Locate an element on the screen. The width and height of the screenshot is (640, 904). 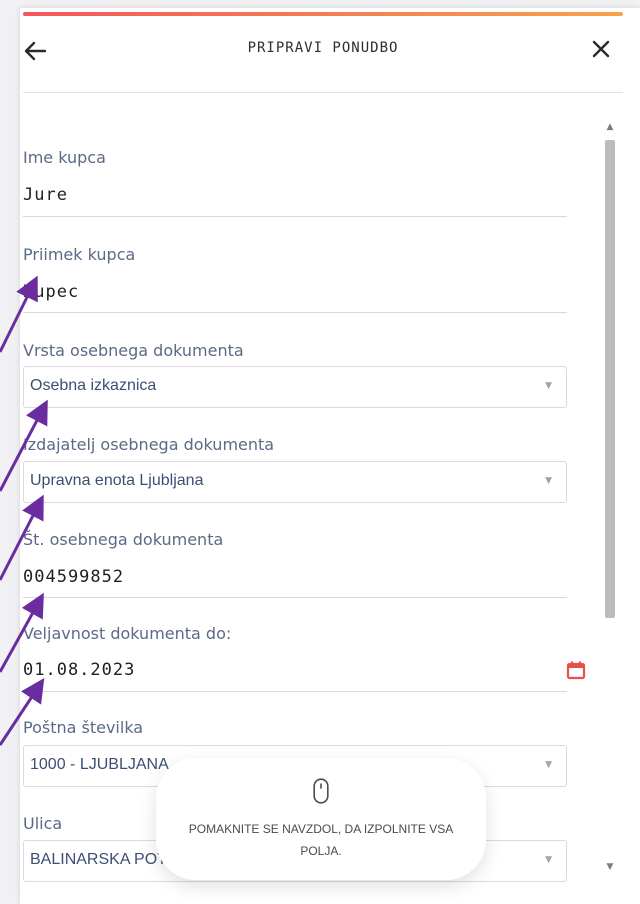
postal-code-value: 1000 - LJUBLJANA is located at coordinates (99, 764).